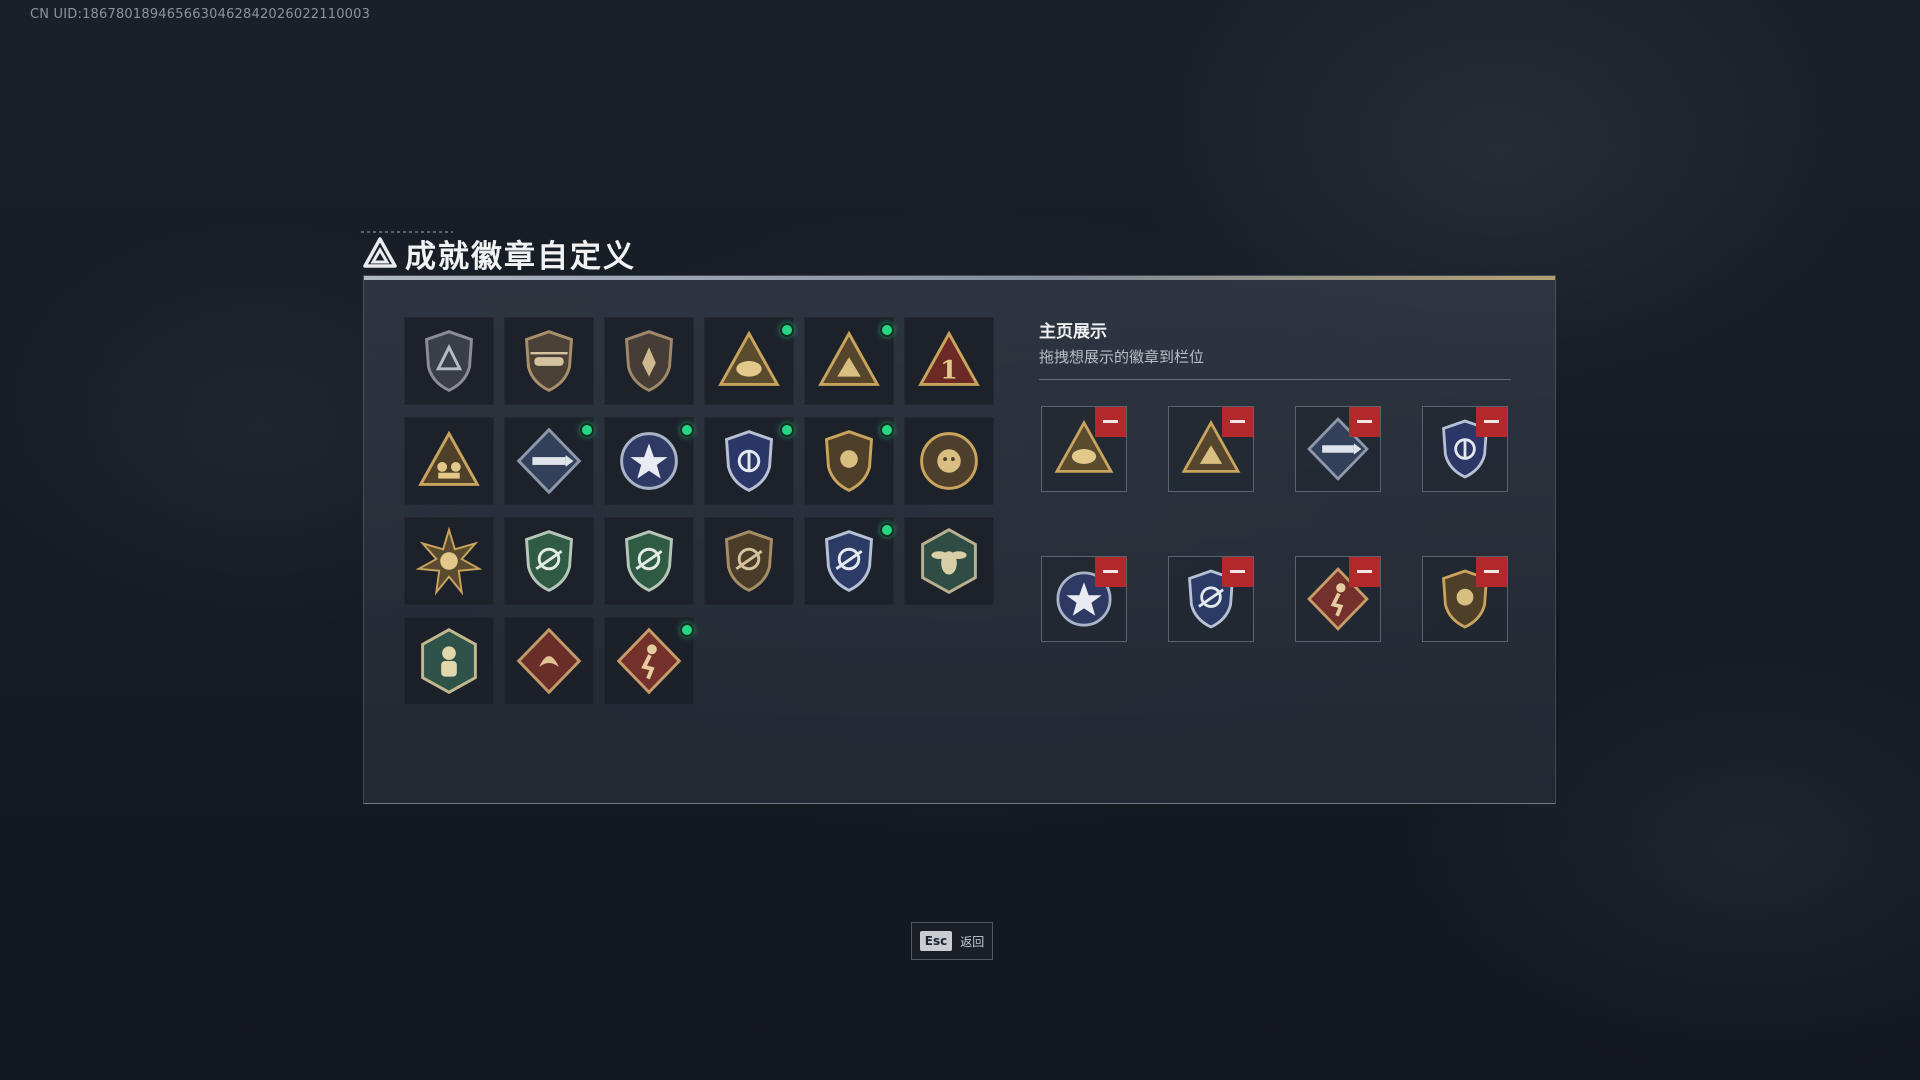 The image size is (1920, 1080). I want to click on header-decoration, so click(407, 232).